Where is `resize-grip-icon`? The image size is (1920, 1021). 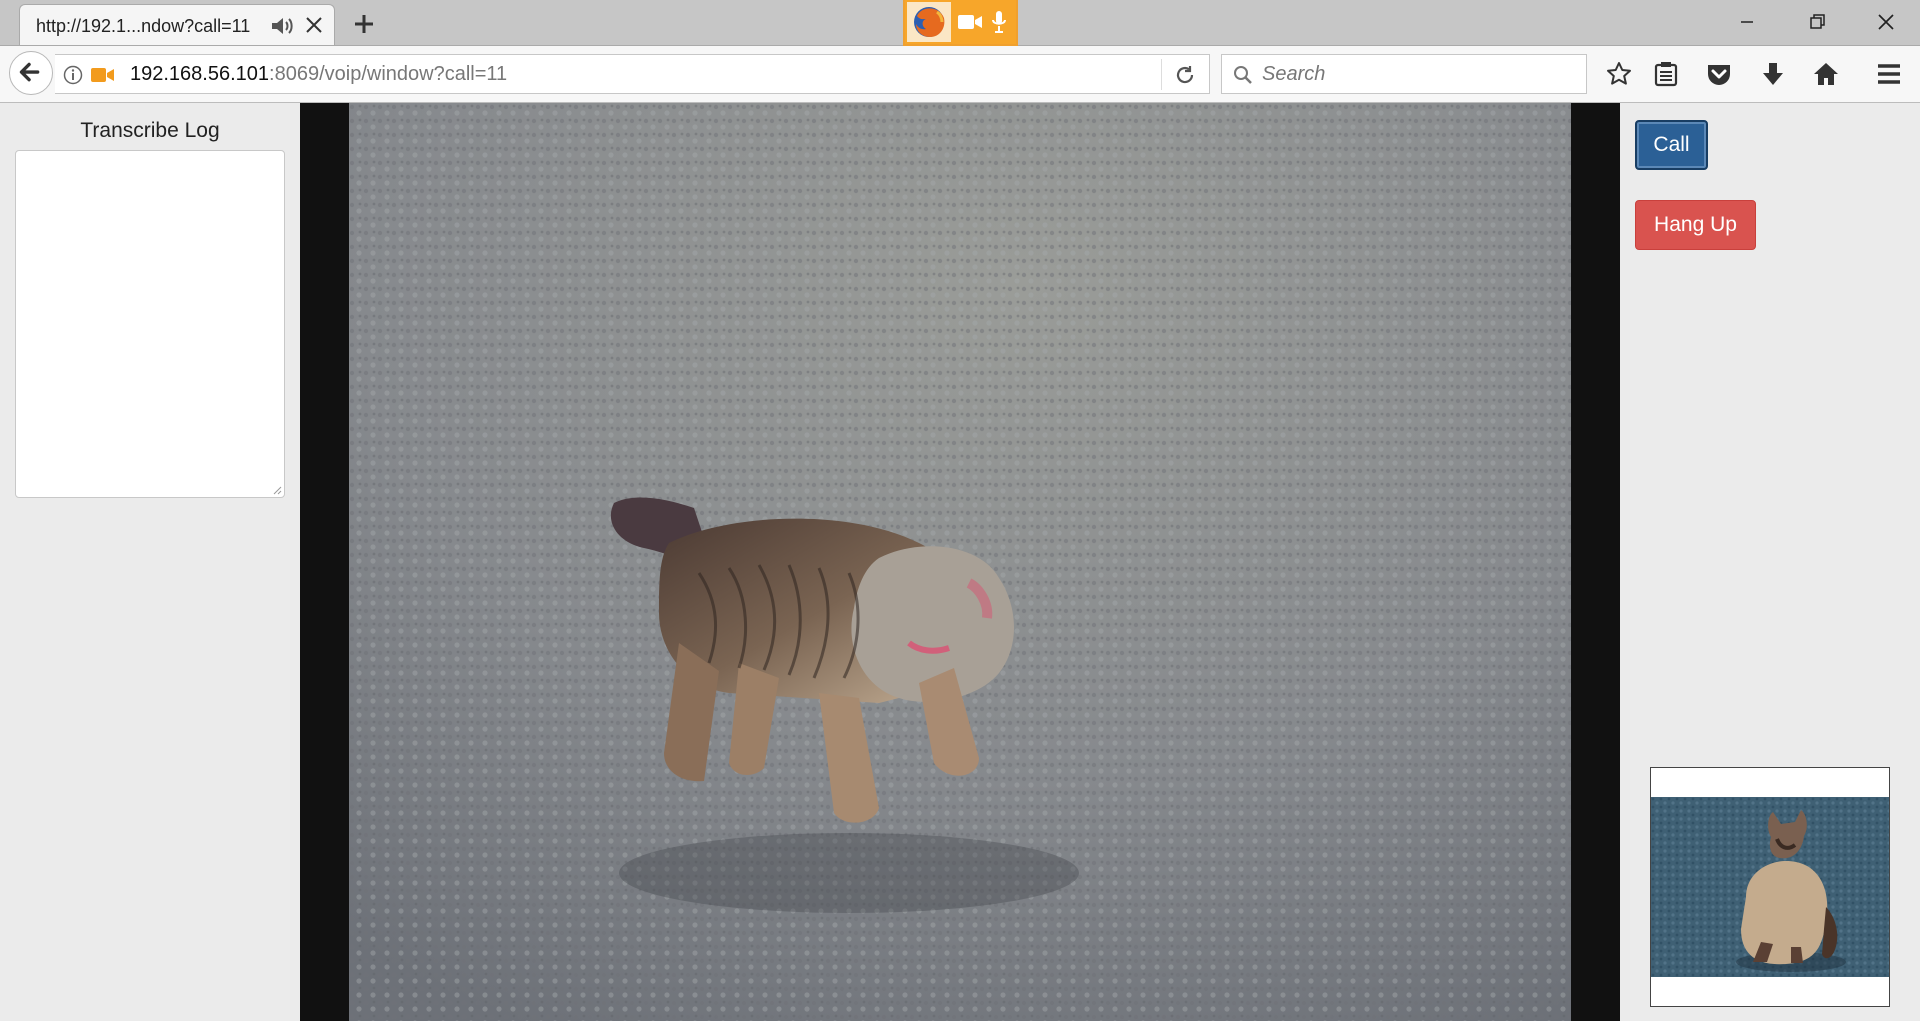
resize-grip-icon is located at coordinates (276, 489).